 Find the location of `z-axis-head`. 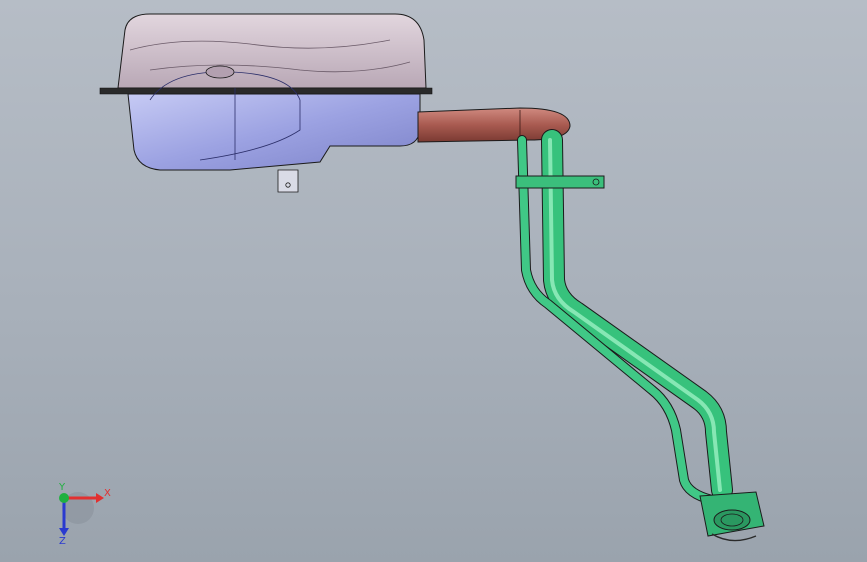

z-axis-head is located at coordinates (64, 532).